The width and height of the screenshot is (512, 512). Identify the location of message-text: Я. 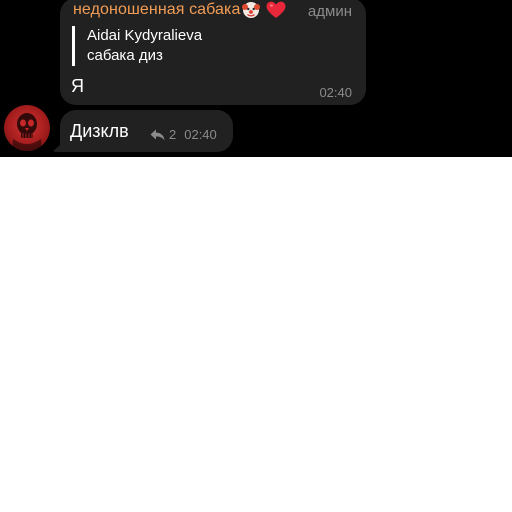
(77, 86).